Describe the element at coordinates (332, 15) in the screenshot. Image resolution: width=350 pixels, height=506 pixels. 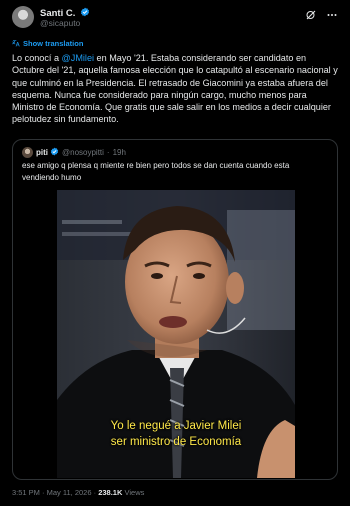
I see `more-icon` at that location.